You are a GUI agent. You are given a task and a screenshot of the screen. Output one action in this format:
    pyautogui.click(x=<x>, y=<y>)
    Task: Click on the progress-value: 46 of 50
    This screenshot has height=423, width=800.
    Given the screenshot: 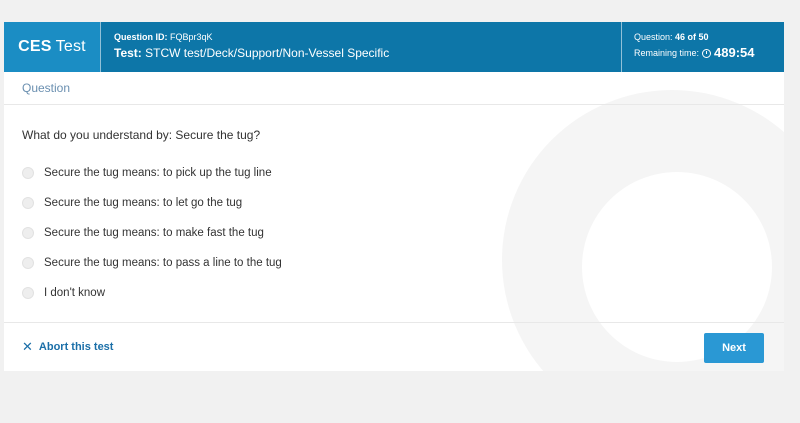 What is the action you would take?
    pyautogui.click(x=692, y=37)
    